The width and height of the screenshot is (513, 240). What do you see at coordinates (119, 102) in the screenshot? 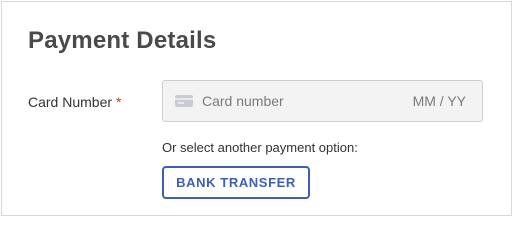
I see `required-mark: *` at bounding box center [119, 102].